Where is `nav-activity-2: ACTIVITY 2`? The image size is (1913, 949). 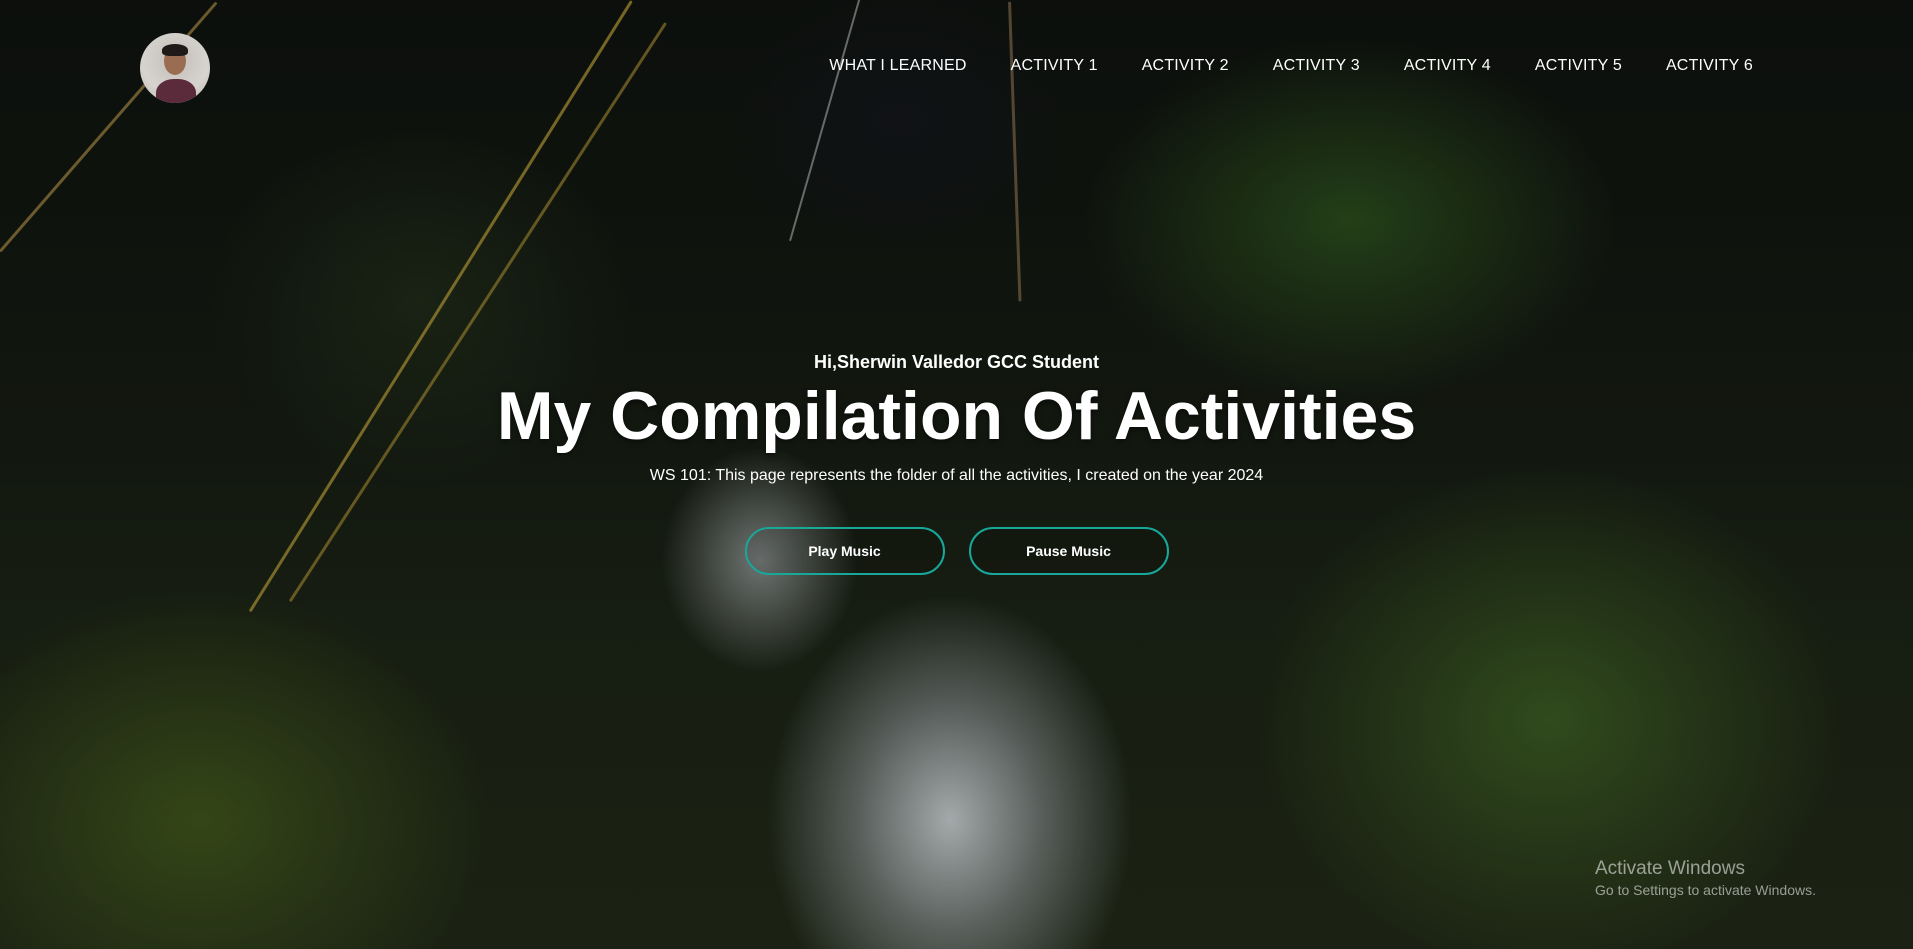
nav-activity-2: ACTIVITY 2 is located at coordinates (1185, 66).